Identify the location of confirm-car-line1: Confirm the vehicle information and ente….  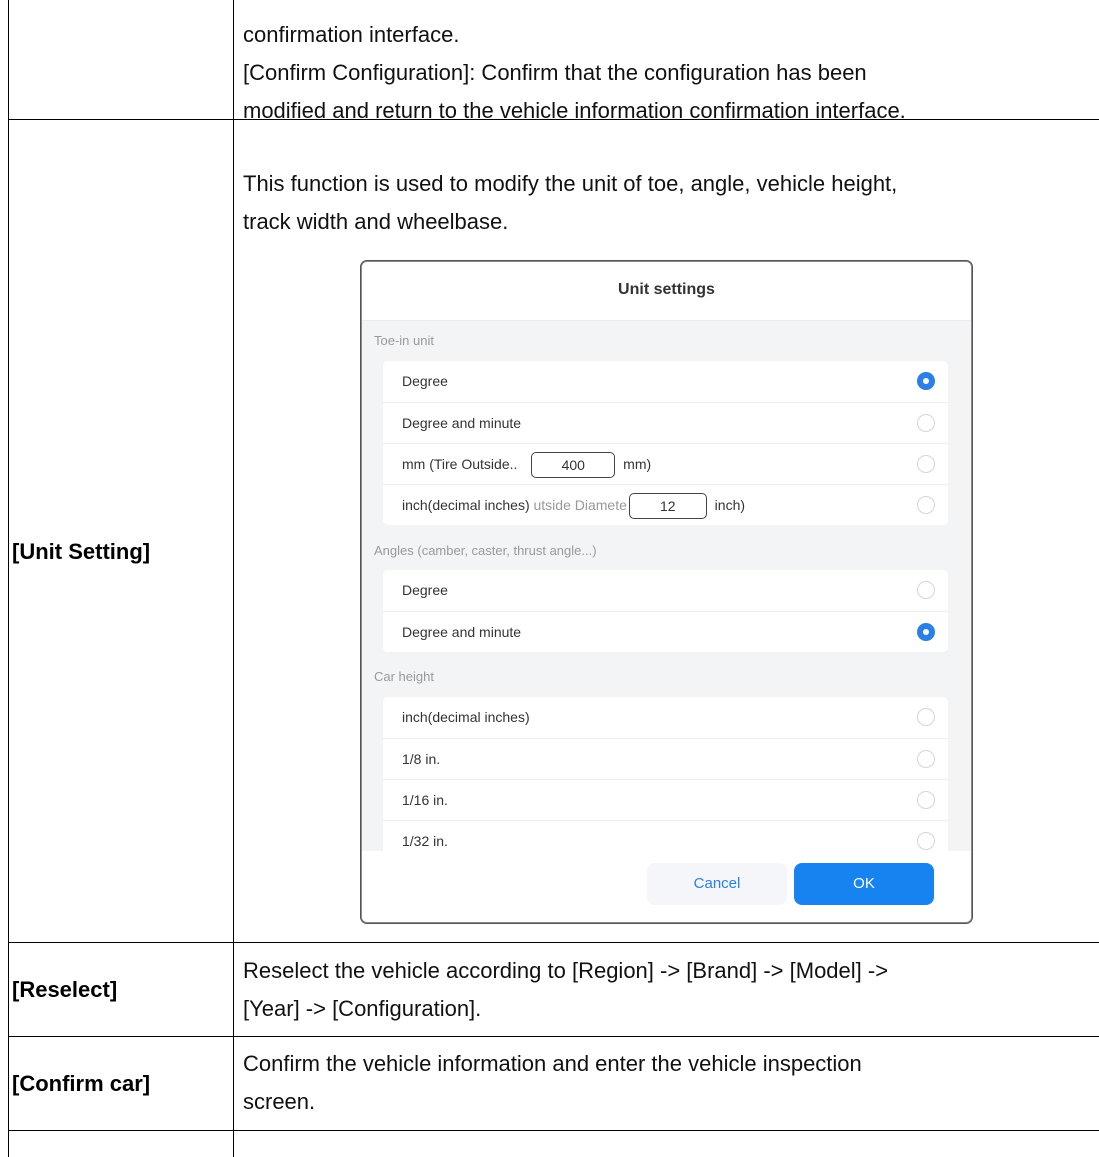
(552, 1063).